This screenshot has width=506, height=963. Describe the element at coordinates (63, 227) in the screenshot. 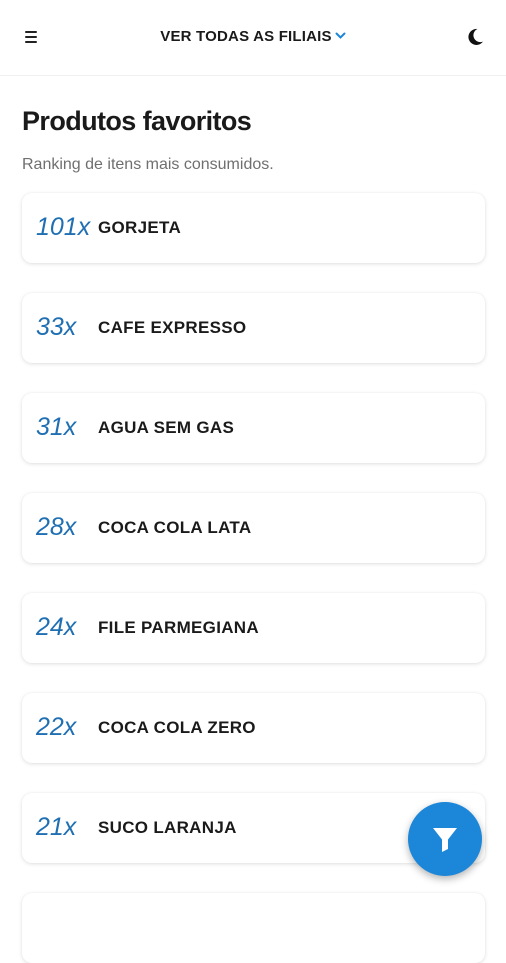

I see `product-count: 101x` at that location.